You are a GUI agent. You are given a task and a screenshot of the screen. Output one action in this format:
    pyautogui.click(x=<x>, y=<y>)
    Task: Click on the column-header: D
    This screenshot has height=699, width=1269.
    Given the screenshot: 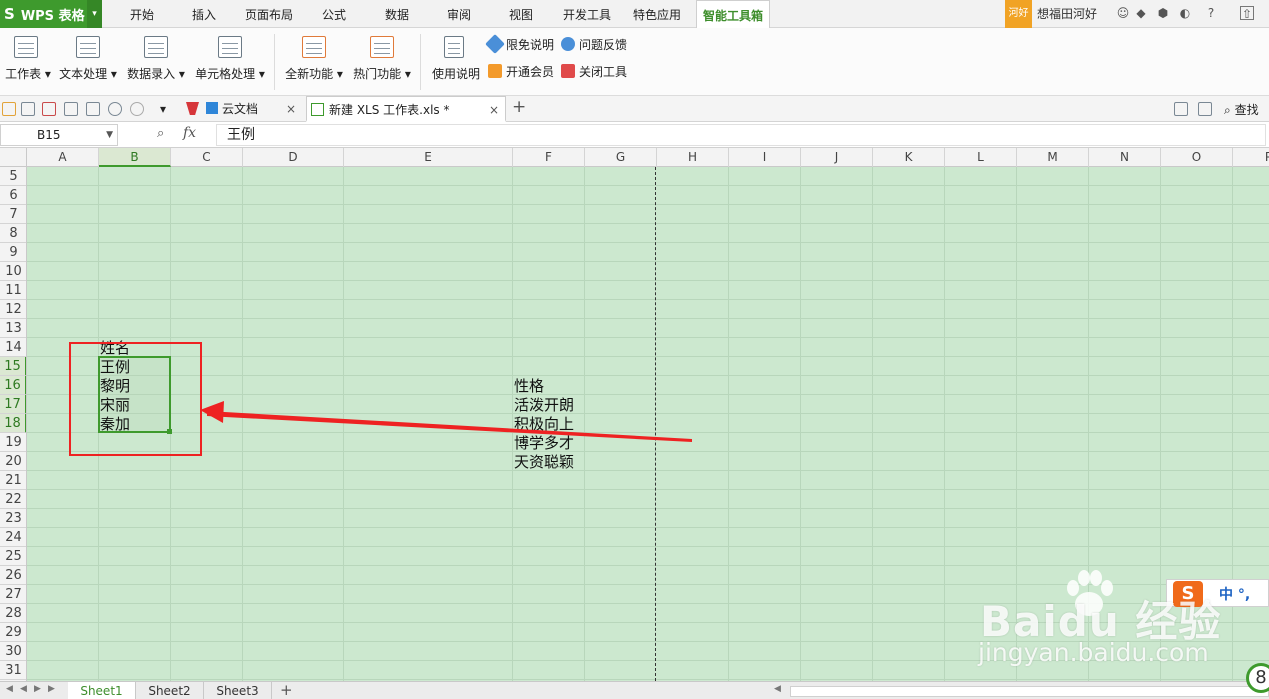 What is the action you would take?
    pyautogui.click(x=293, y=157)
    